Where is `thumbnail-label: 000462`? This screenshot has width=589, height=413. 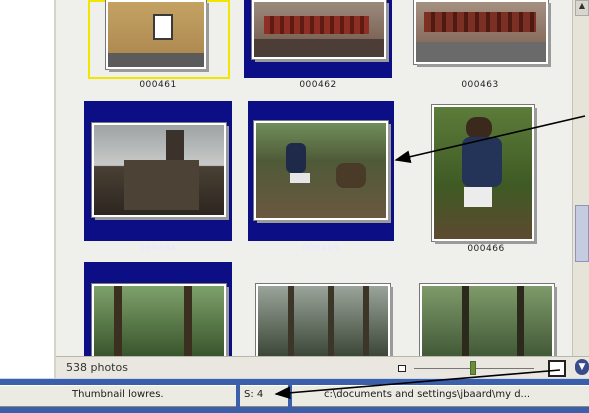
thumbnail-label: 000462 is located at coordinates (318, 85).